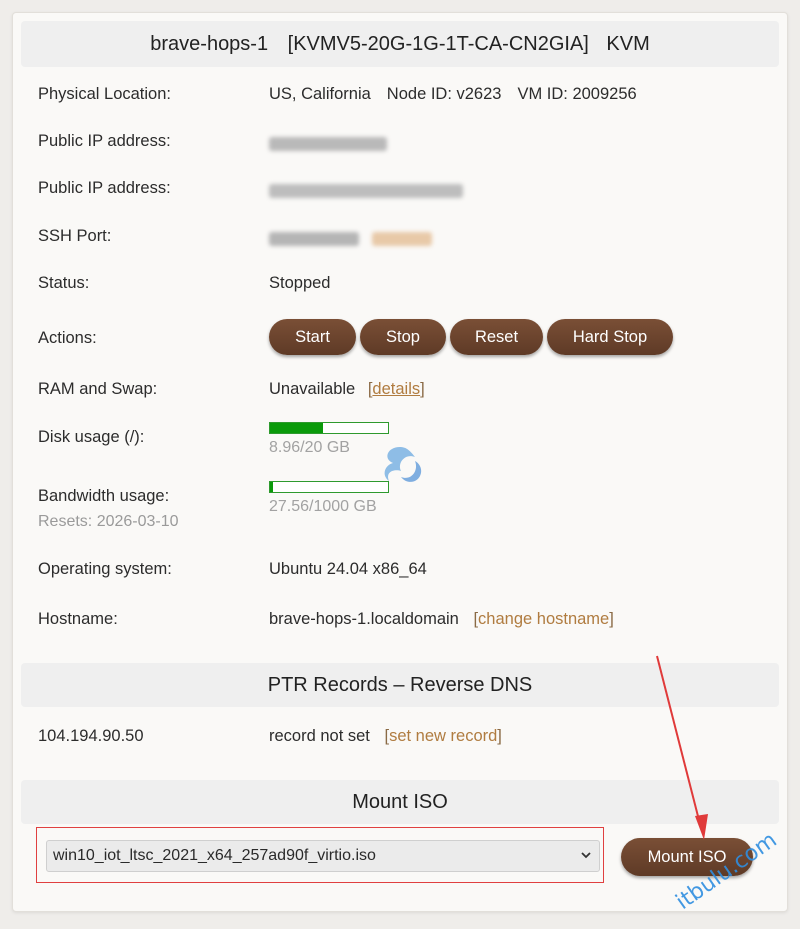 The width and height of the screenshot is (800, 929). I want to click on ram-value: Unavailable [details], so click(347, 389).